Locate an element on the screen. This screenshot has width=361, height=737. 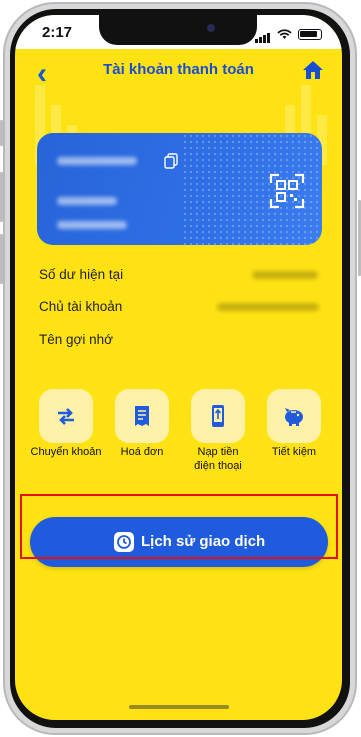
savings-button is located at coordinates (294, 416).